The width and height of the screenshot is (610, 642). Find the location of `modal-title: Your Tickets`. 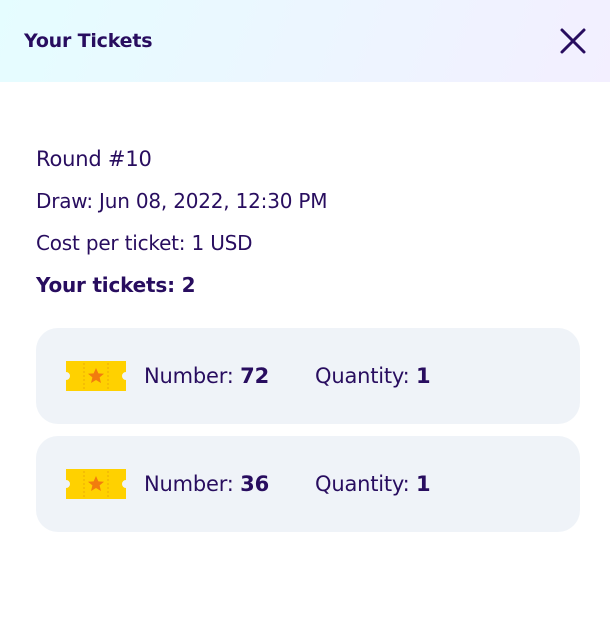

modal-title: Your Tickets is located at coordinates (88, 41).